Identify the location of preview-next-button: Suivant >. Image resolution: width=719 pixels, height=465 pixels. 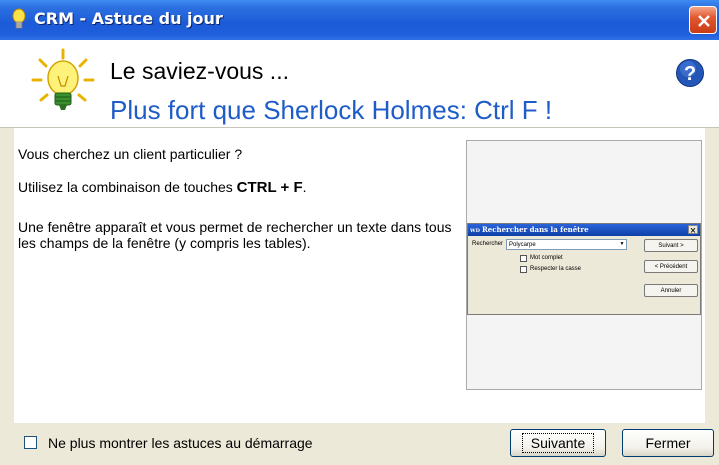
(671, 245).